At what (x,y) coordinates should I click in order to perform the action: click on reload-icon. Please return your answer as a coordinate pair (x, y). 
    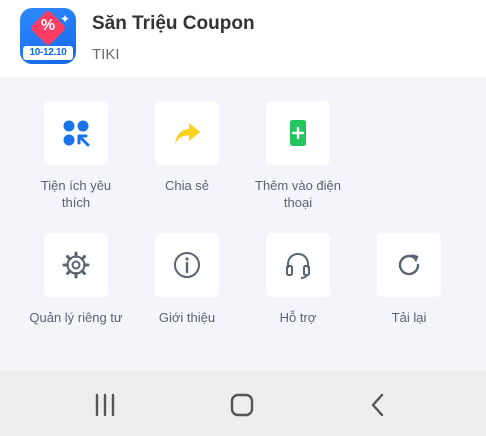
    Looking at the image, I should click on (409, 265).